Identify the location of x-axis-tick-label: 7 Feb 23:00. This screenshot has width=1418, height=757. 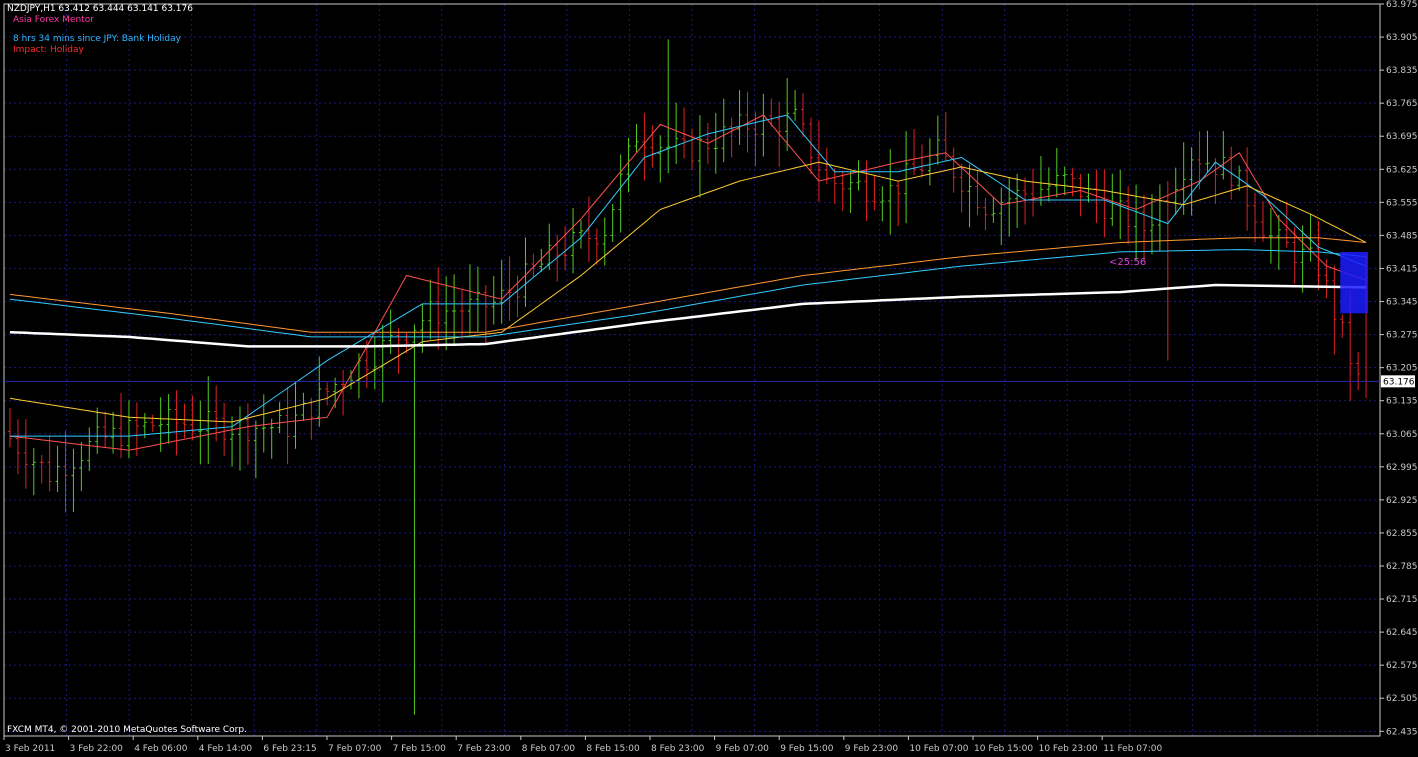
(484, 749).